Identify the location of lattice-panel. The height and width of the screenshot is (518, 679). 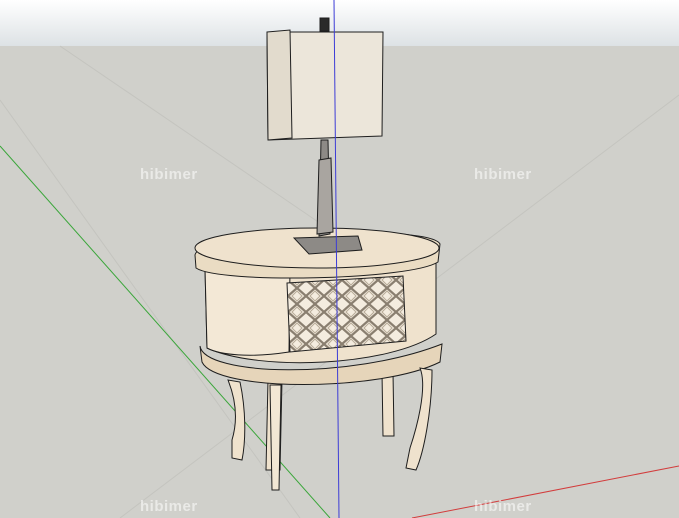
(346, 314).